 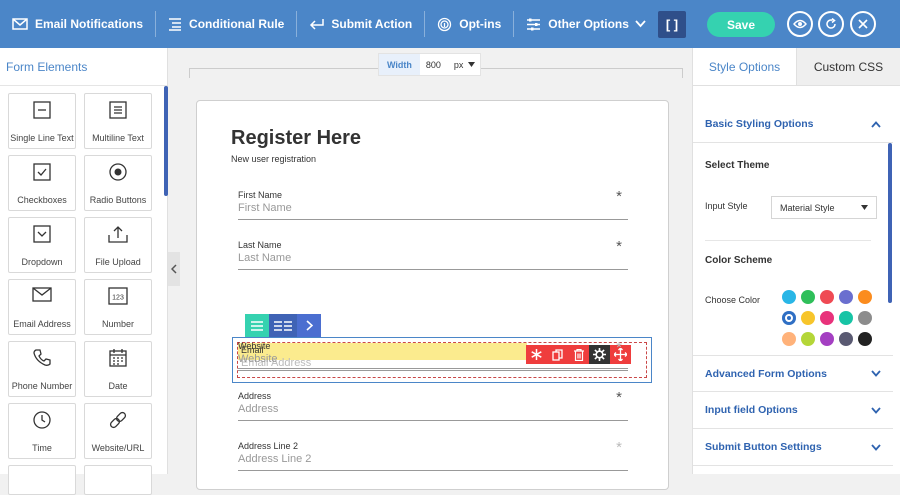 I want to click on field-label: Address Line 2, so click(x=268, y=446).